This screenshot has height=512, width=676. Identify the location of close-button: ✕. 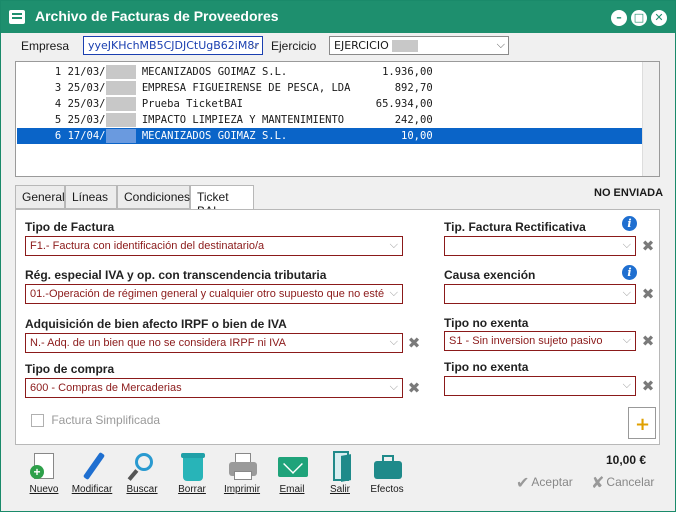
(659, 18).